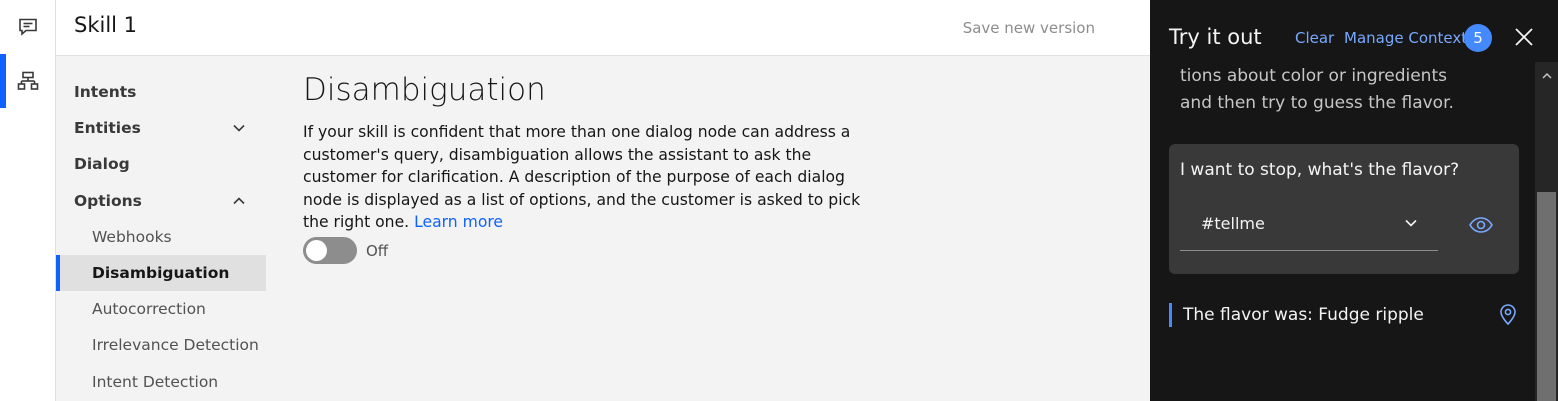  I want to click on rail-chat-button, so click(28, 27).